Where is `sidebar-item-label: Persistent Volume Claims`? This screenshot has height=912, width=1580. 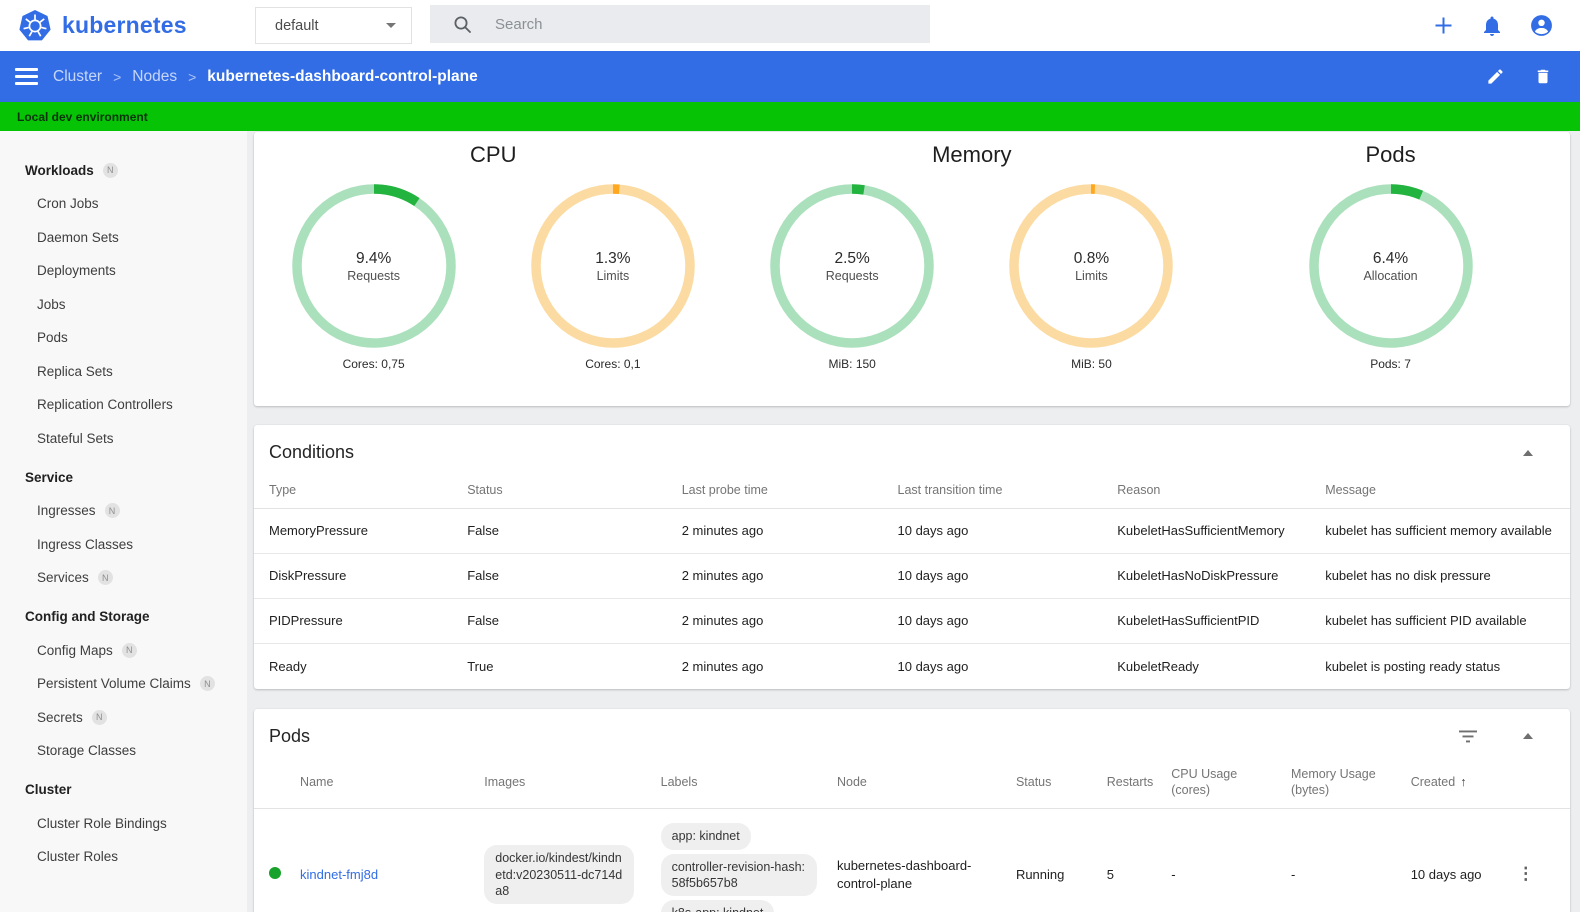
sidebar-item-label: Persistent Volume Claims is located at coordinates (114, 684).